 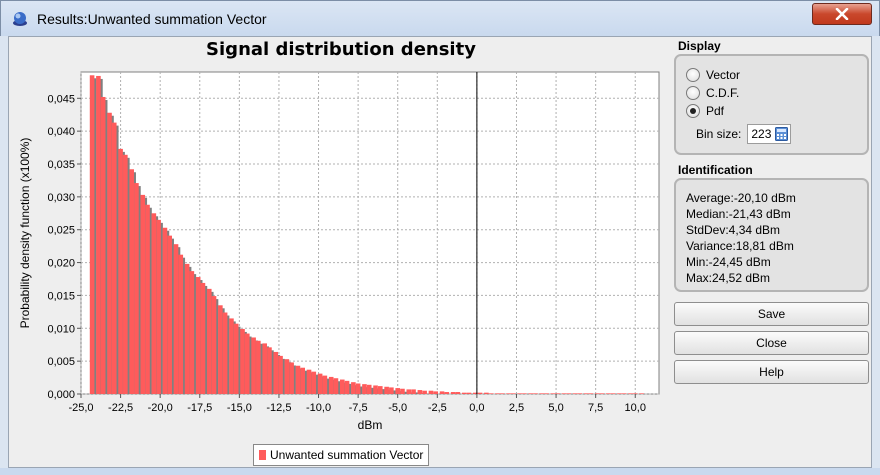 I want to click on bin-size-input: 223, so click(x=769, y=134).